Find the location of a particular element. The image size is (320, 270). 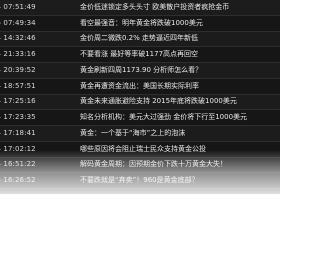

news-headline-link: 金价低迷锁定多头头寸 欧美散户投资者疯抢金币 is located at coordinates (173, 7).